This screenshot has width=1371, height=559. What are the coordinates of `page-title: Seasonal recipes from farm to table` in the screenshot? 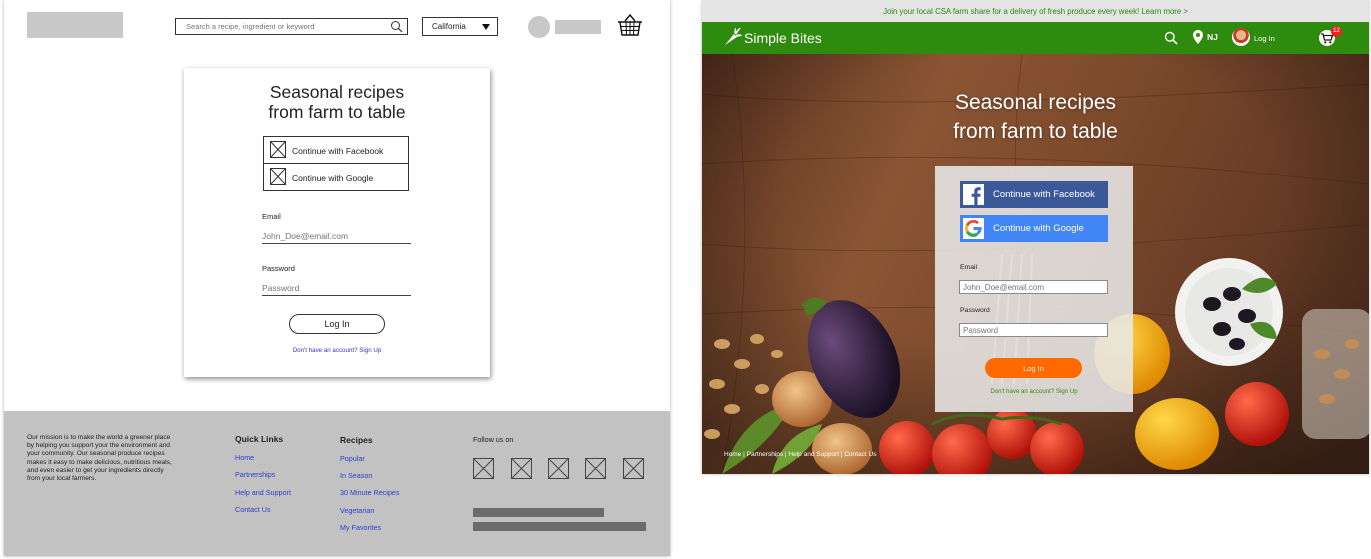 It's located at (337, 102).